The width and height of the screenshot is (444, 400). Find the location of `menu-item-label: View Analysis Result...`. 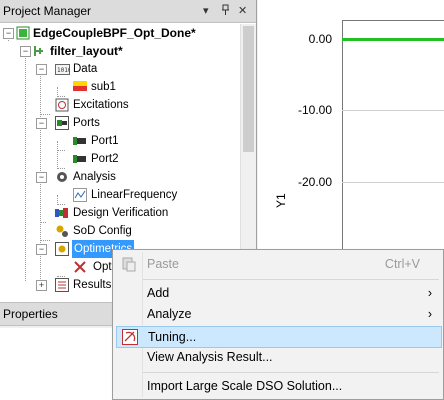

menu-item-label: View Analysis Result... is located at coordinates (210, 357).